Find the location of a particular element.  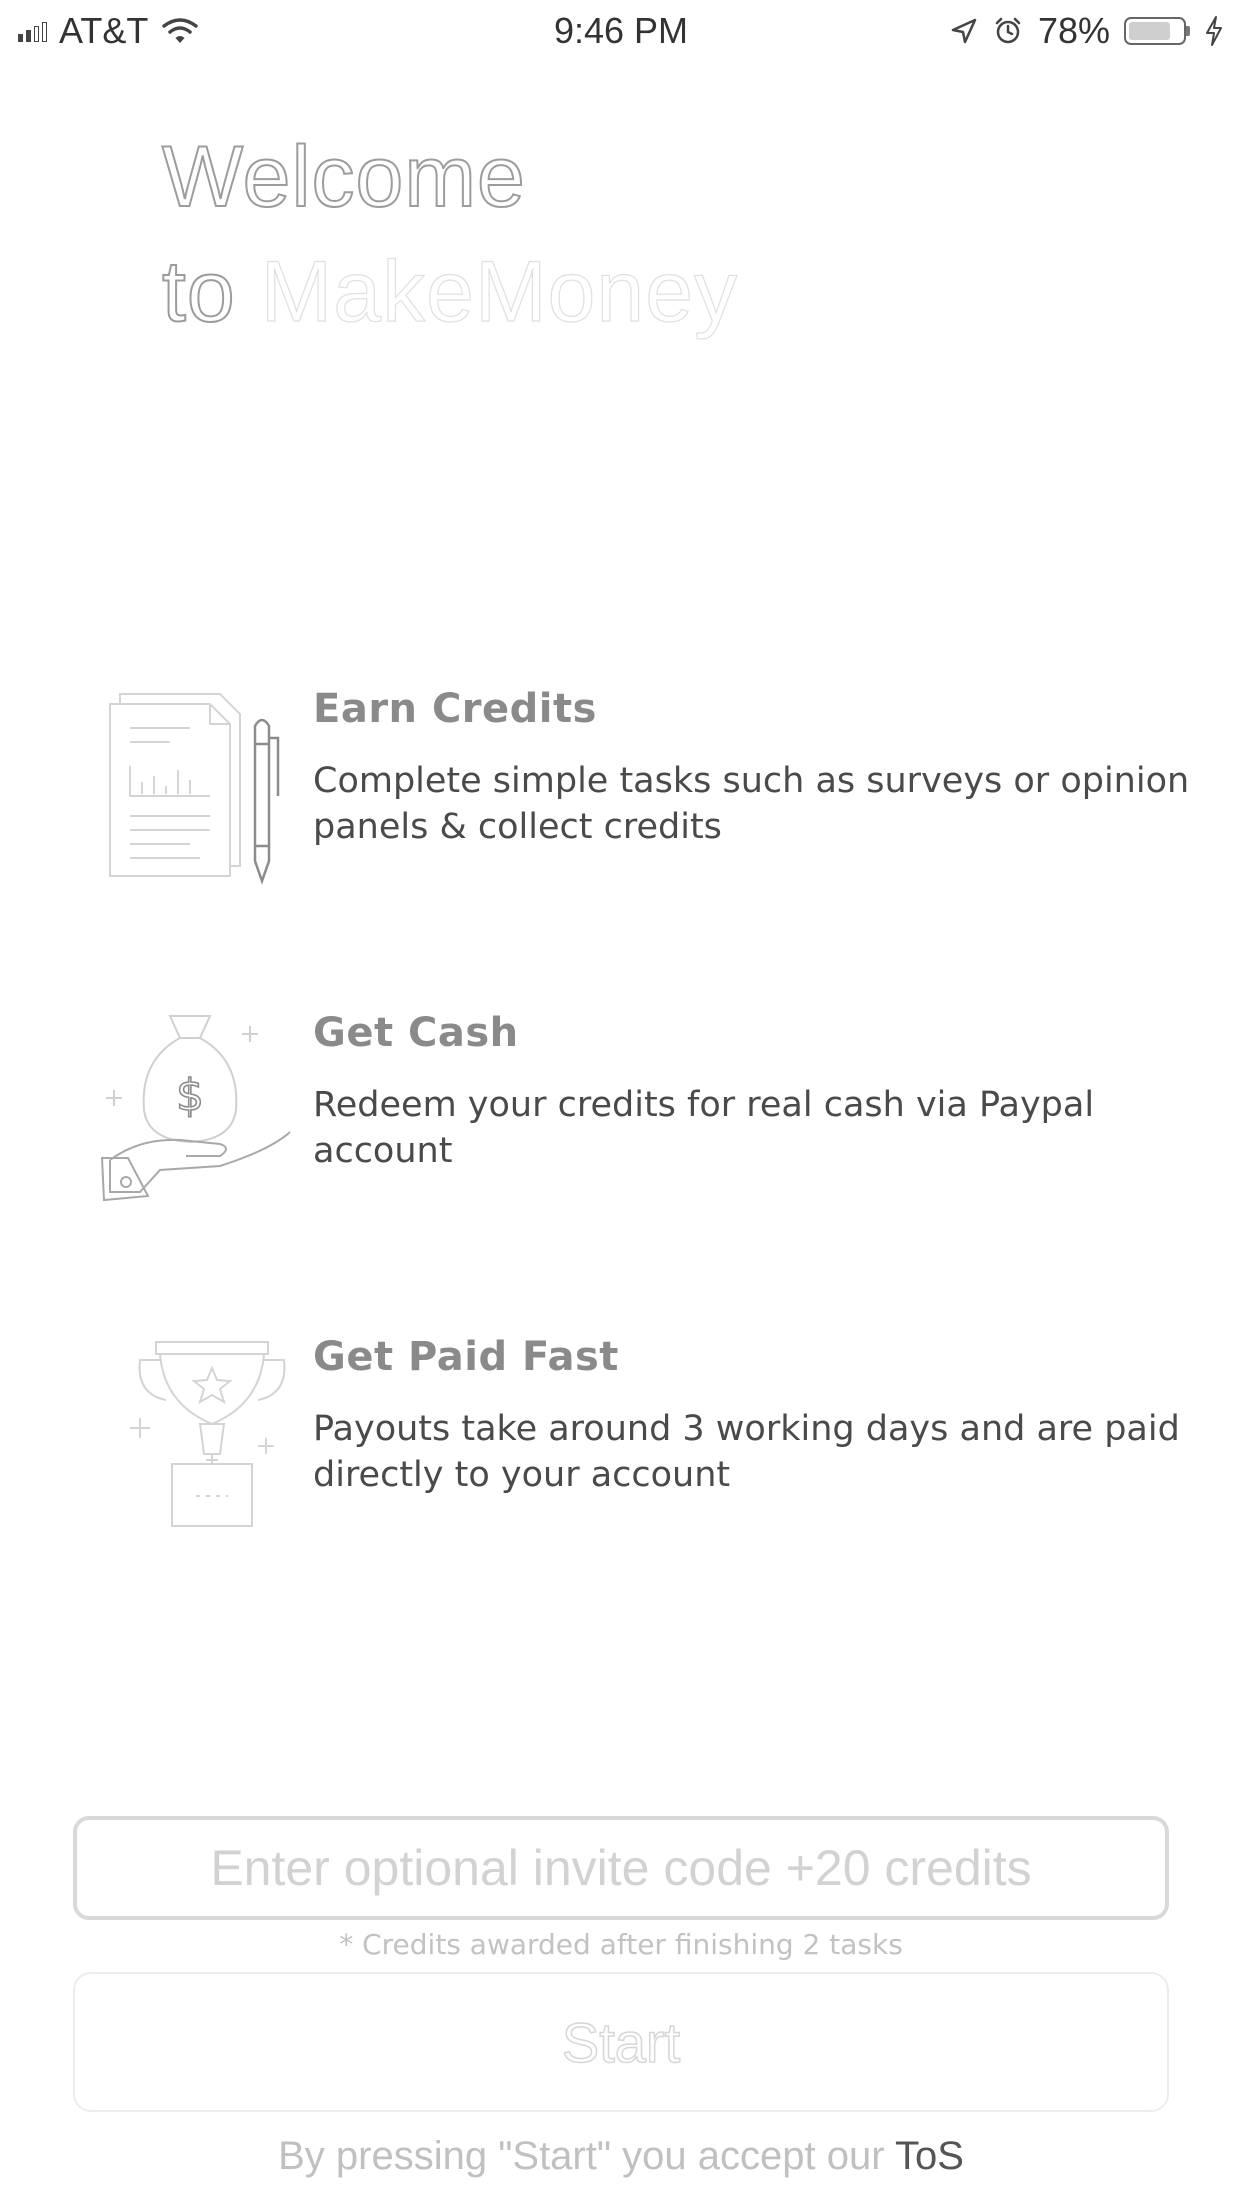

tos-prefix: By pressing "Start" you accept our is located at coordinates (586, 2156).